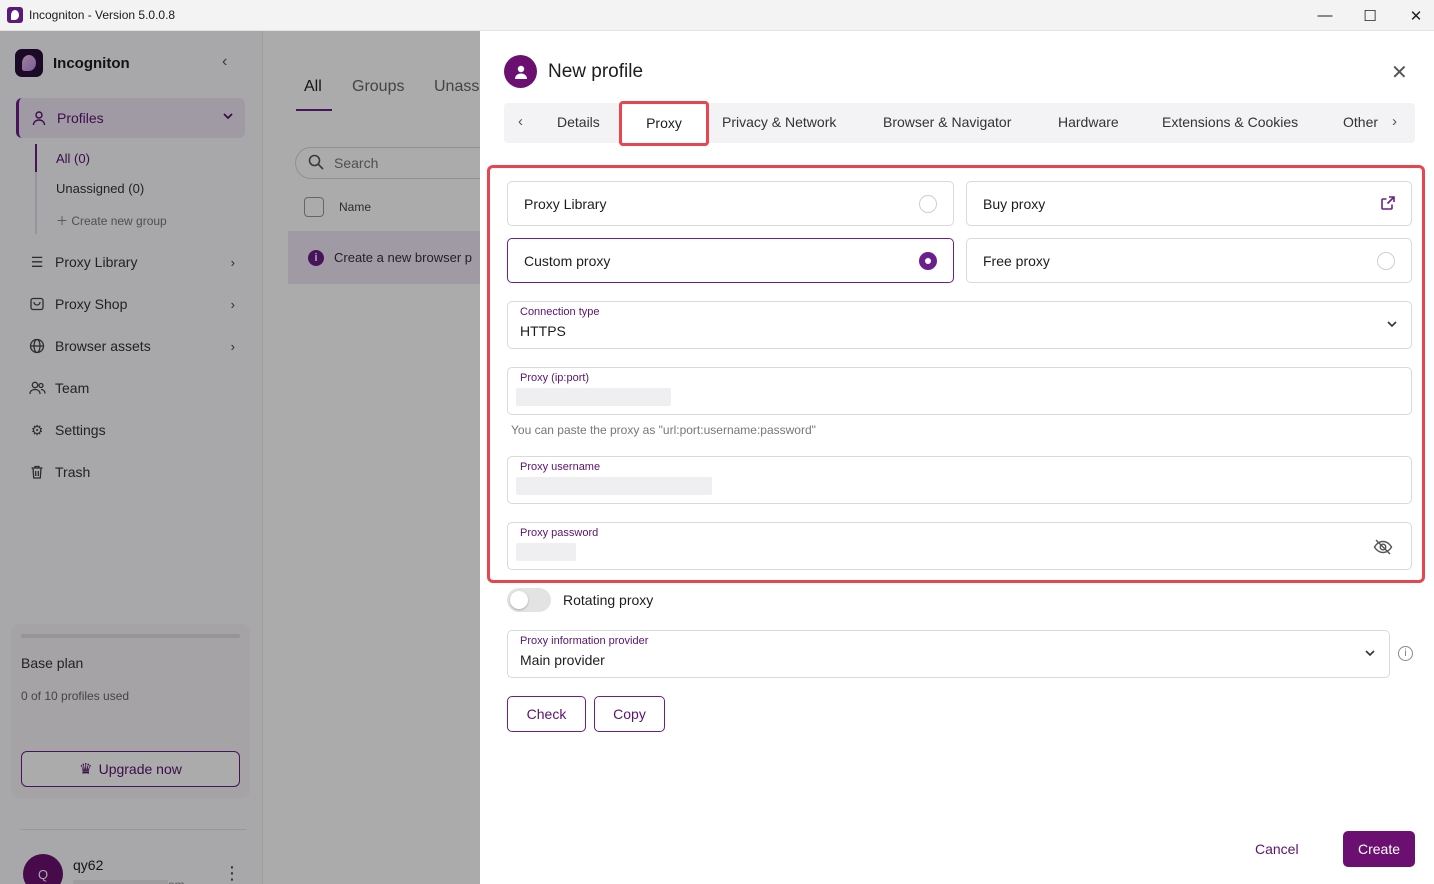 The height and width of the screenshot is (884, 1434). What do you see at coordinates (596, 71) in the screenshot?
I see `page-title: New profile` at bounding box center [596, 71].